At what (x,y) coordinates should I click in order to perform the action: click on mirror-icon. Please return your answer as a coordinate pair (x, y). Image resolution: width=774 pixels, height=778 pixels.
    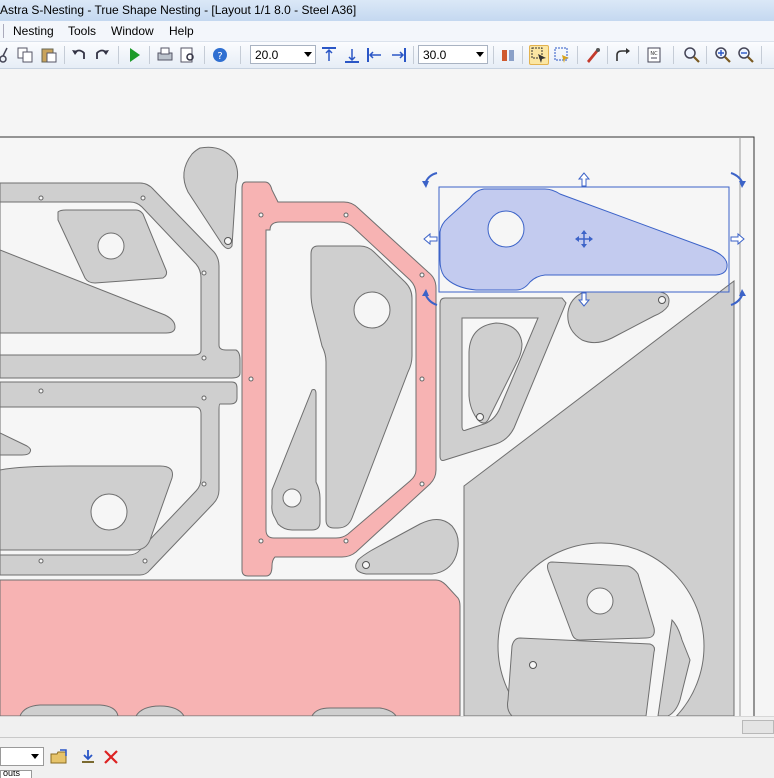
    Looking at the image, I should click on (508, 55).